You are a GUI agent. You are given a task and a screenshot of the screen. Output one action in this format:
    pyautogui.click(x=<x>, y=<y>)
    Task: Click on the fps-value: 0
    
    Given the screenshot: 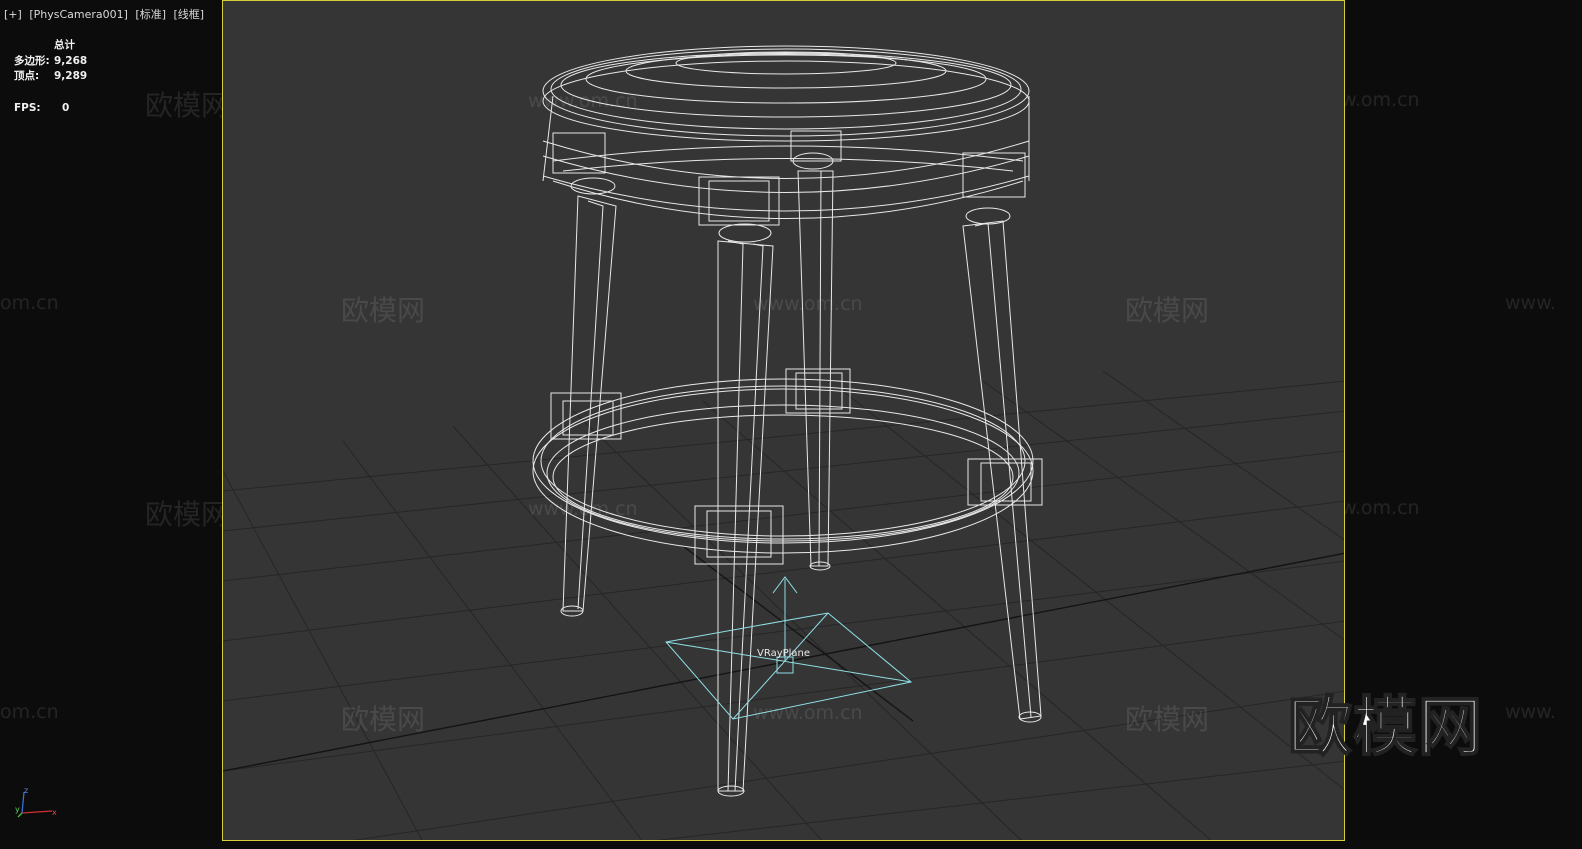 What is the action you would take?
    pyautogui.click(x=66, y=107)
    